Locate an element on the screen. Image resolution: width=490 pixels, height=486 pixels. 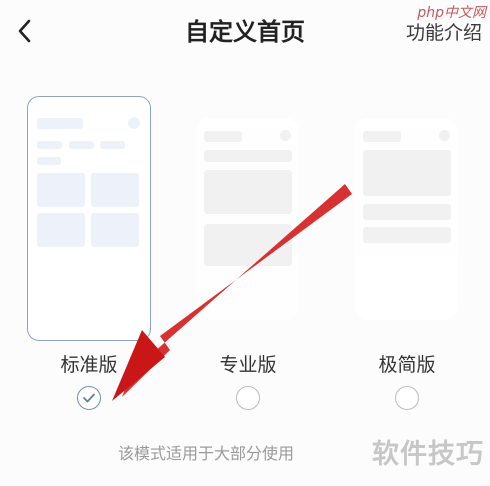
standard-preview-card is located at coordinates (89, 218).